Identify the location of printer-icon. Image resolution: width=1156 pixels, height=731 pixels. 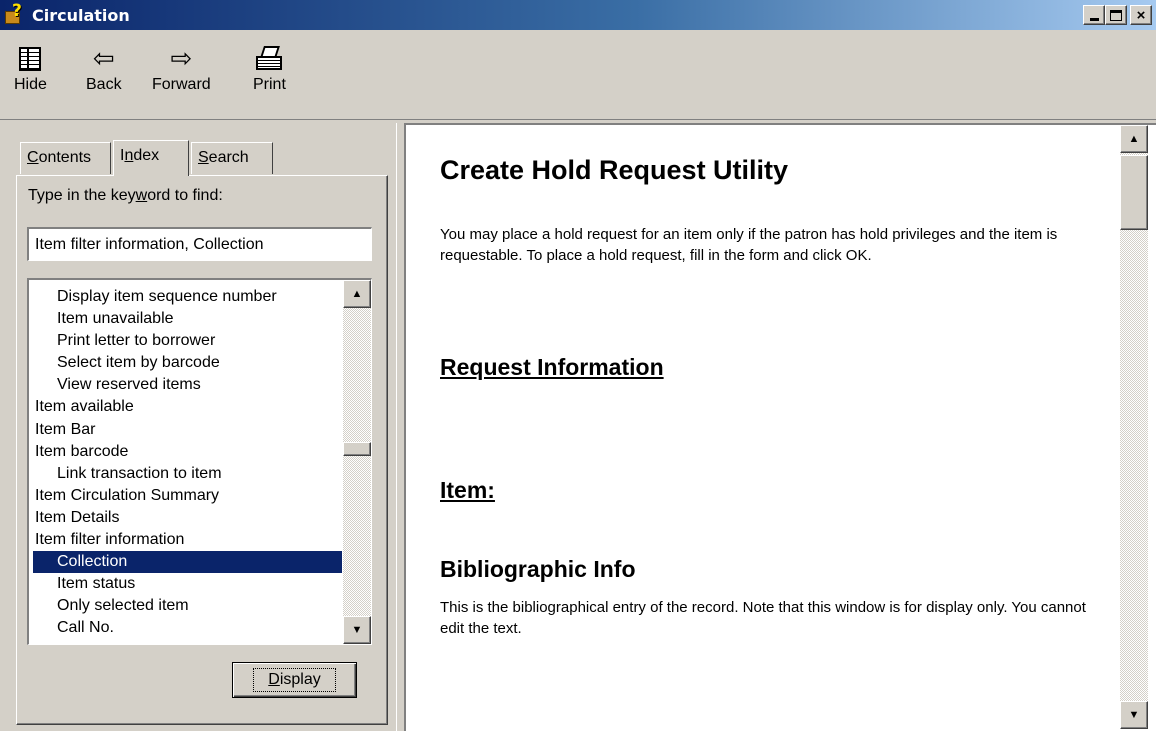
(269, 59).